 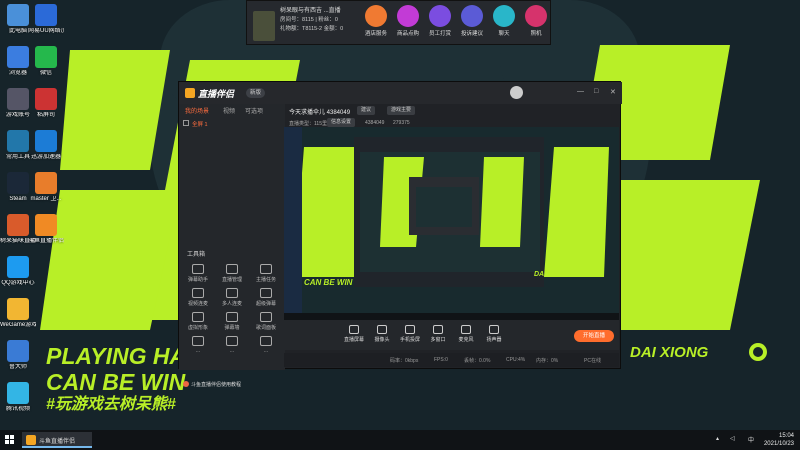 I want to click on settings-pill: 信息设置, so click(x=341, y=122).